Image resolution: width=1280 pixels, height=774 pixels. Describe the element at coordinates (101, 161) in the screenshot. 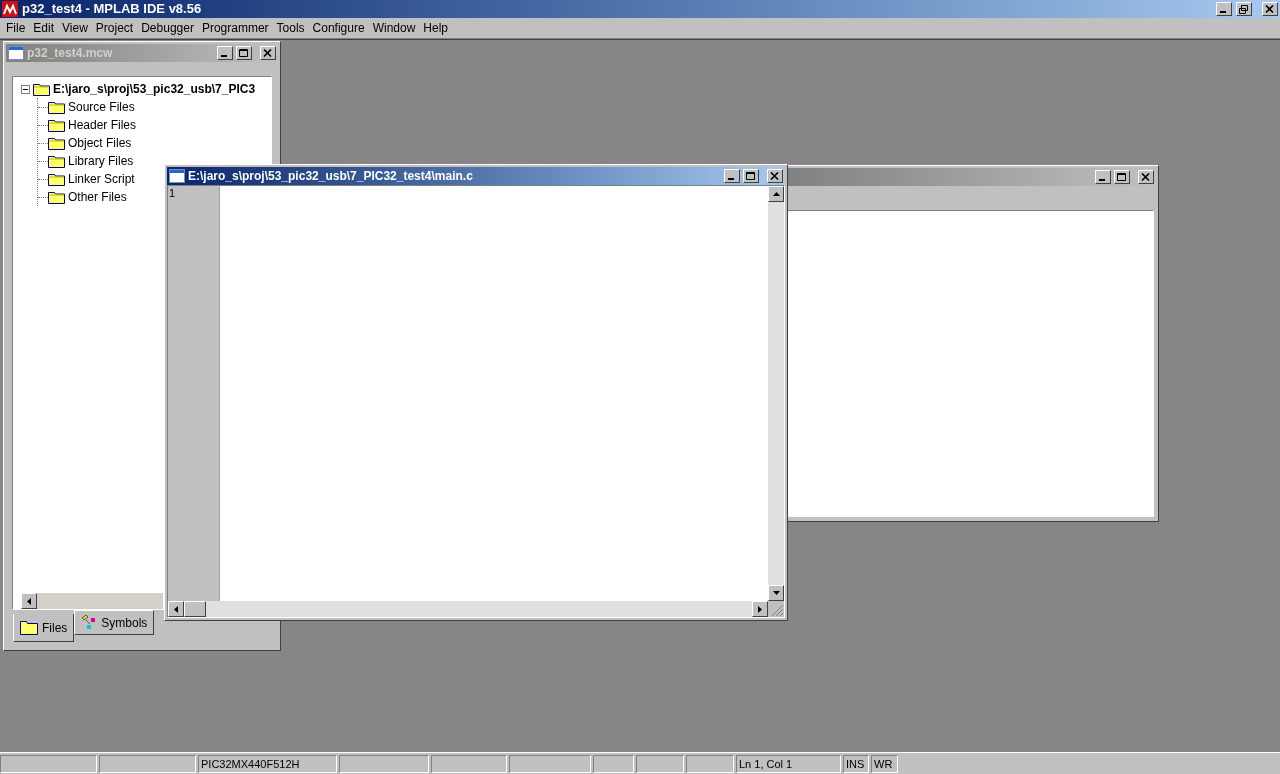

I see `tree-item: Library Files` at that location.